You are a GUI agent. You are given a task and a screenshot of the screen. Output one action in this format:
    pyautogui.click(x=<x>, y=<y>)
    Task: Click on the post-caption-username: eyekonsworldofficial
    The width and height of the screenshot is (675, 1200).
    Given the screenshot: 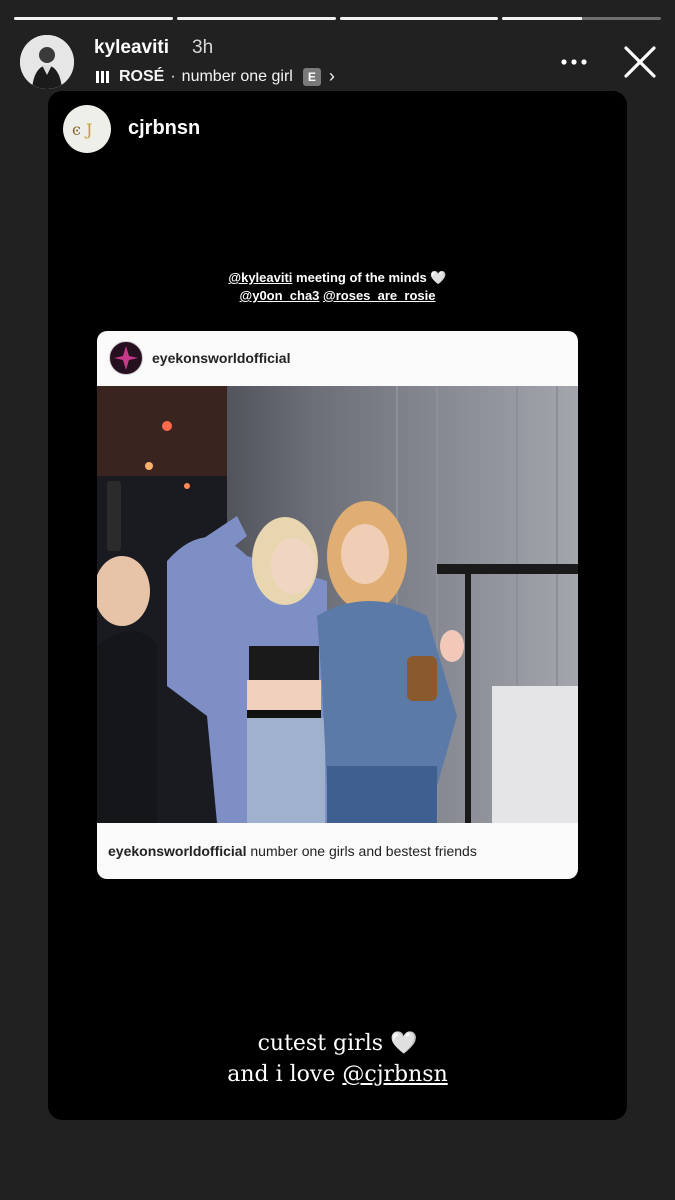 What is the action you would take?
    pyautogui.click(x=177, y=851)
    